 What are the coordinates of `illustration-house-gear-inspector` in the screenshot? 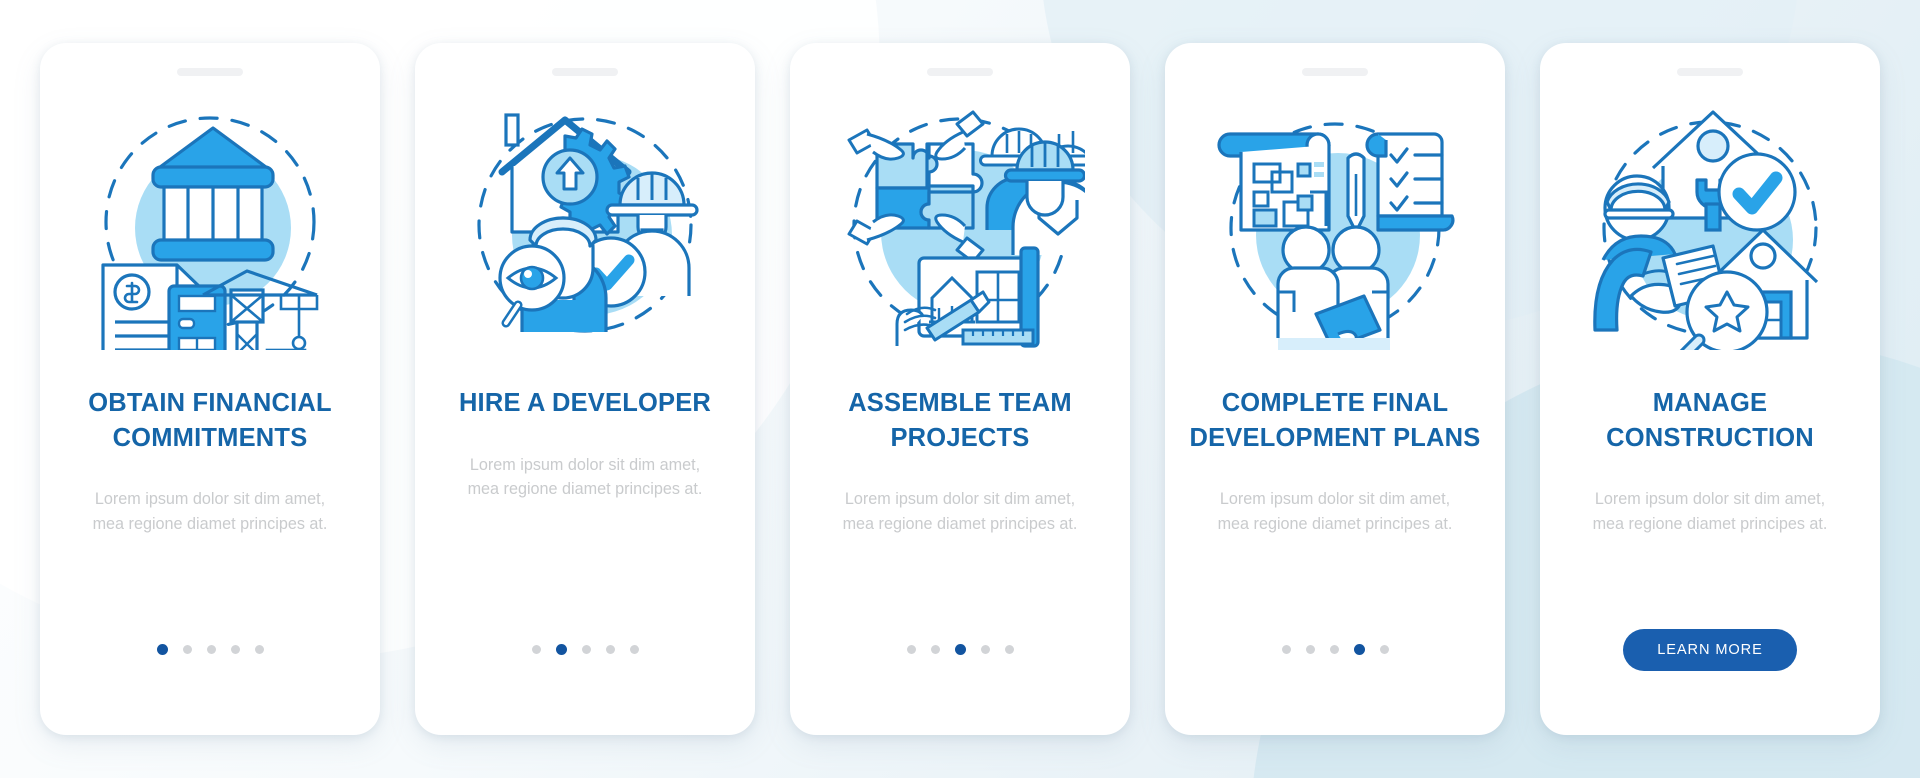 It's located at (585, 225).